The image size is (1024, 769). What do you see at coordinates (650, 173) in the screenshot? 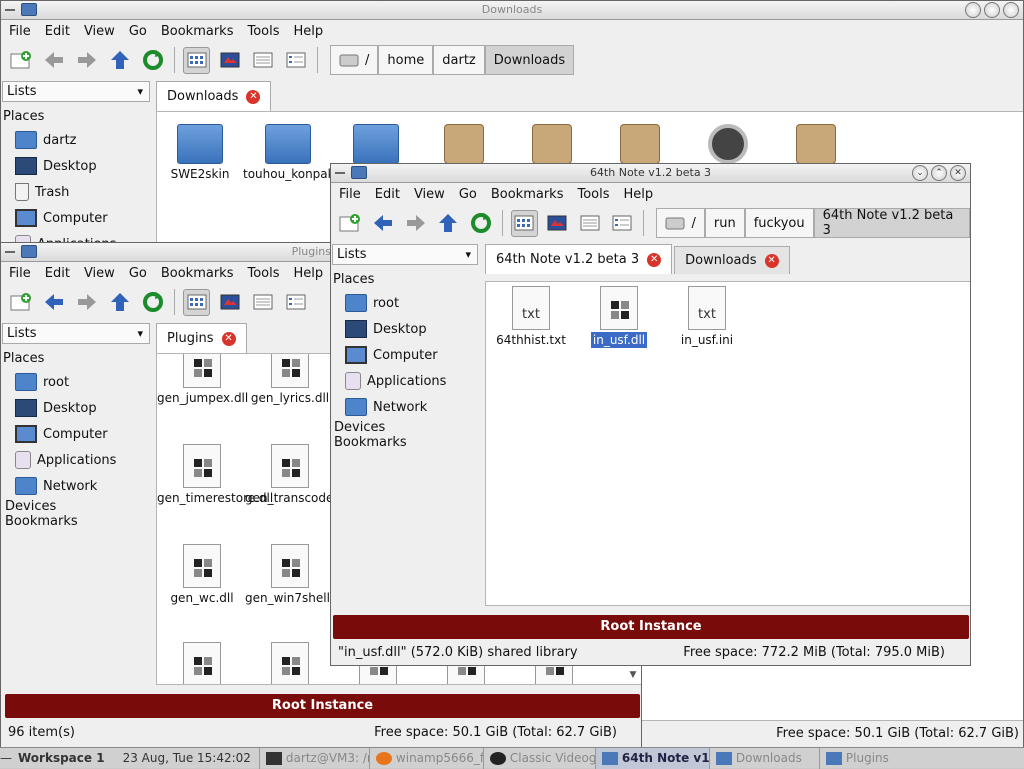
I see `64th-note-titlebar: 64th Note v1.2 beta 3 ⌄ ⌃ ✕` at bounding box center [650, 173].